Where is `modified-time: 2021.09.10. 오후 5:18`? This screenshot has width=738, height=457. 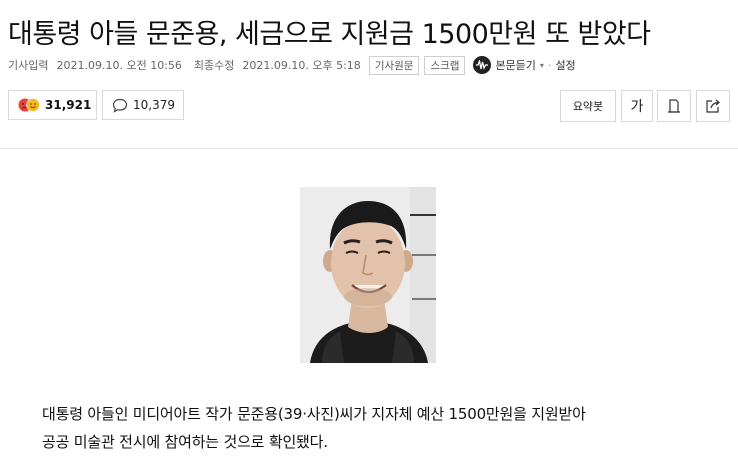
modified-time: 2021.09.10. 오후 5:18 is located at coordinates (301, 65).